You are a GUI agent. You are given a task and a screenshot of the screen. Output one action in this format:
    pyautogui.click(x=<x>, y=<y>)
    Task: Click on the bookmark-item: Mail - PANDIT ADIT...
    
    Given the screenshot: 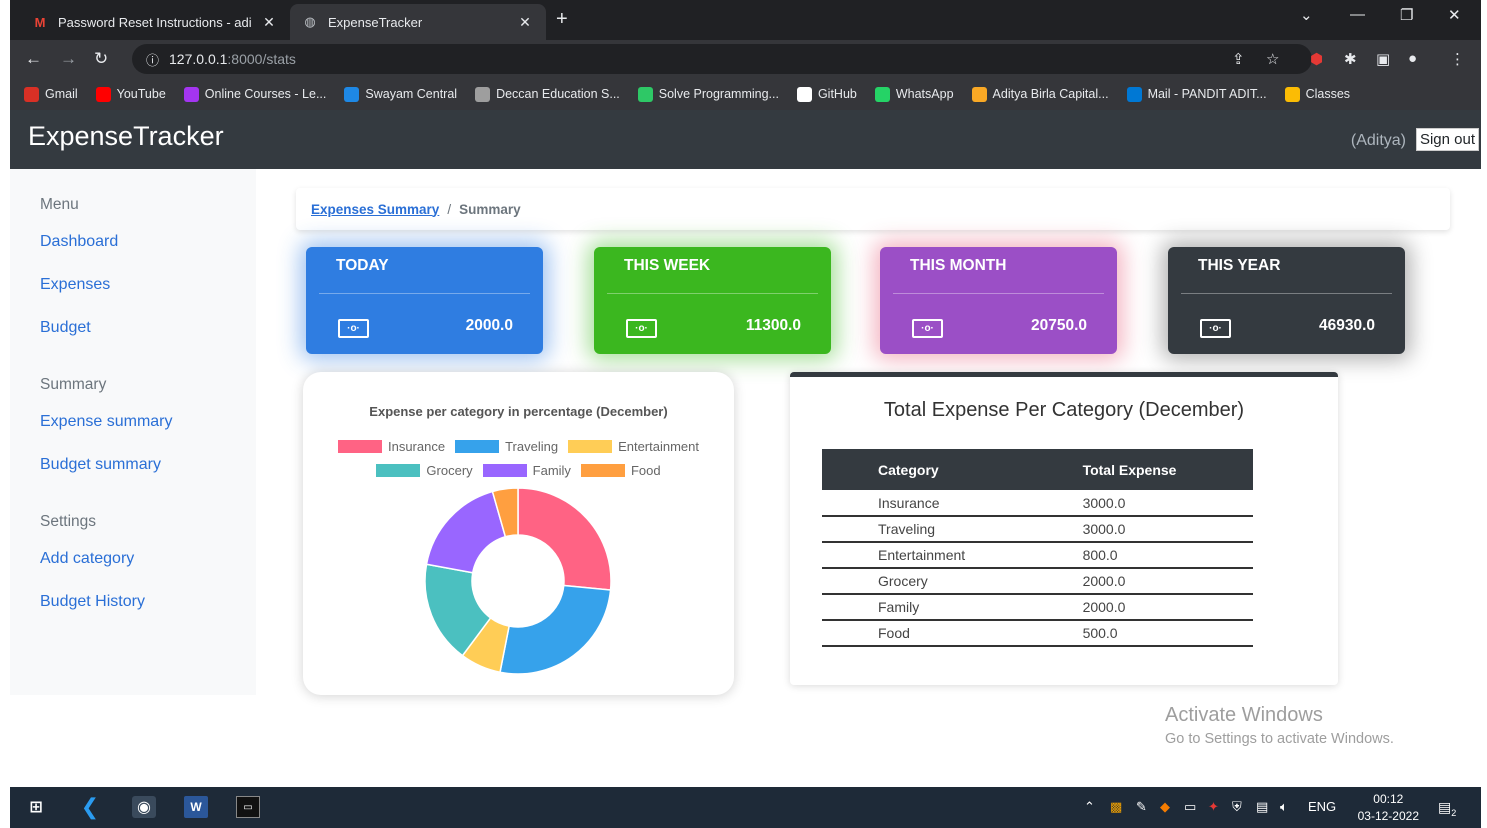 What is the action you would take?
    pyautogui.click(x=1196, y=94)
    